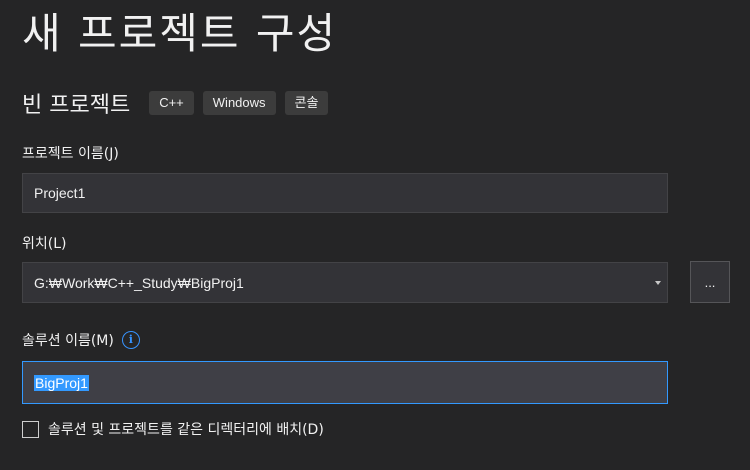 The image size is (750, 470). Describe the element at coordinates (186, 430) in the screenshot. I see `same-directory-label: 솔루션 및 프로젝트를 같은 디렉터리에 배치(D)` at that location.